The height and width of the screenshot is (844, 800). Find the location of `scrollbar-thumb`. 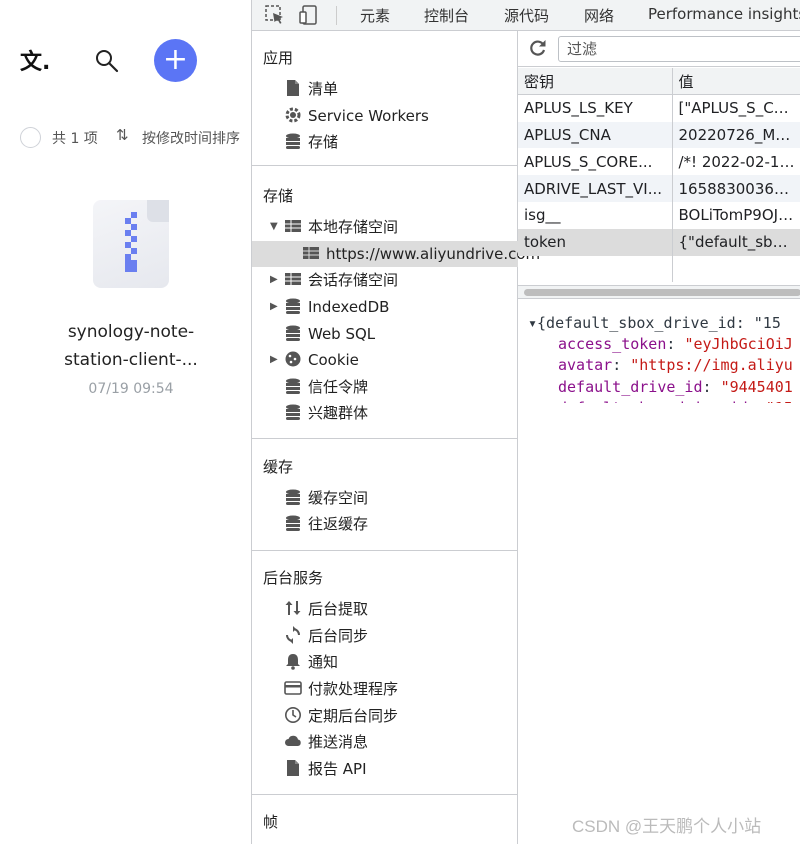

scrollbar-thumb is located at coordinates (662, 292).